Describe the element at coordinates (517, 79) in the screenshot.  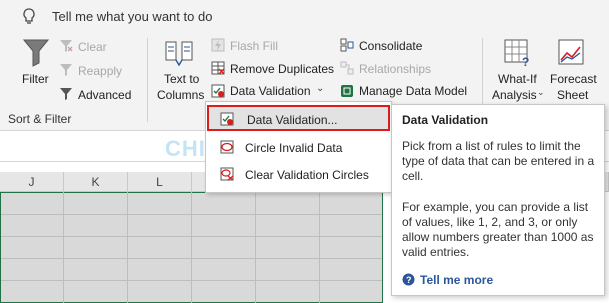
I see `what-if-line1: What-If` at that location.